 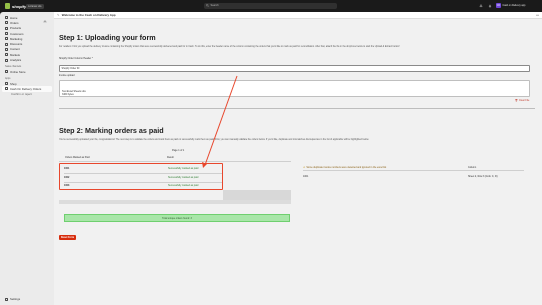 I want to click on sidebar-item-label: Cash On Delivery Orders, so click(x=26, y=88).